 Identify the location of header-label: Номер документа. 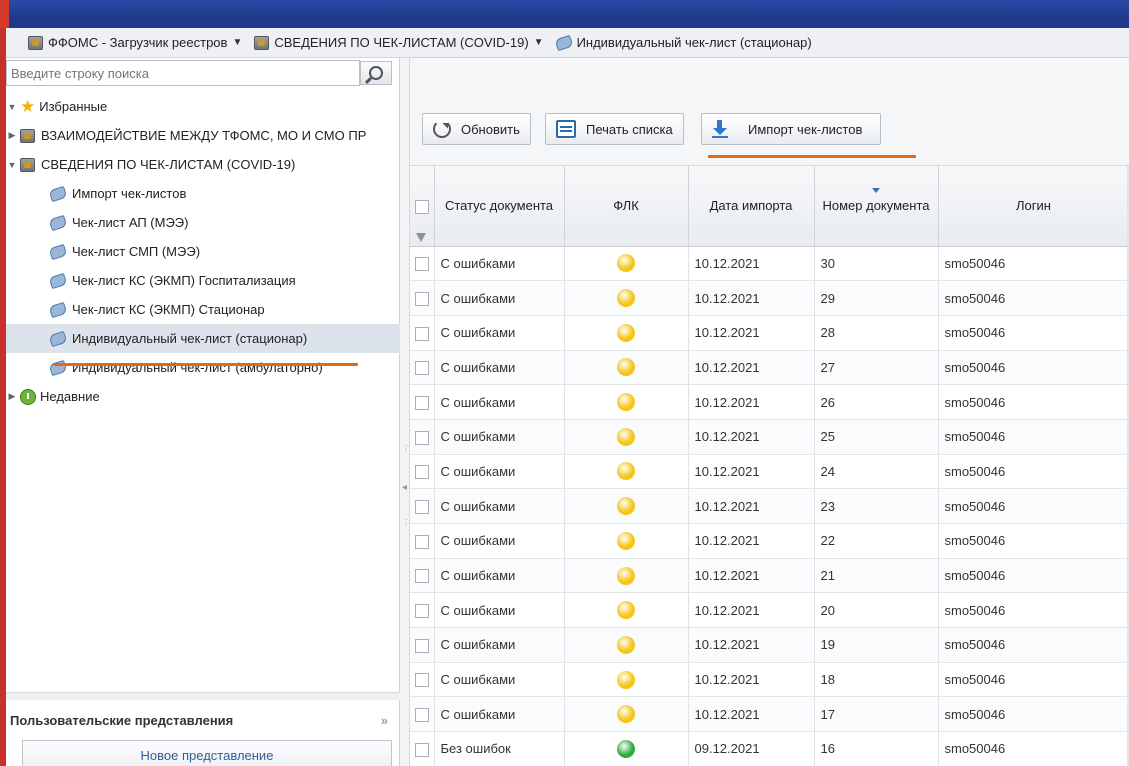
(876, 206).